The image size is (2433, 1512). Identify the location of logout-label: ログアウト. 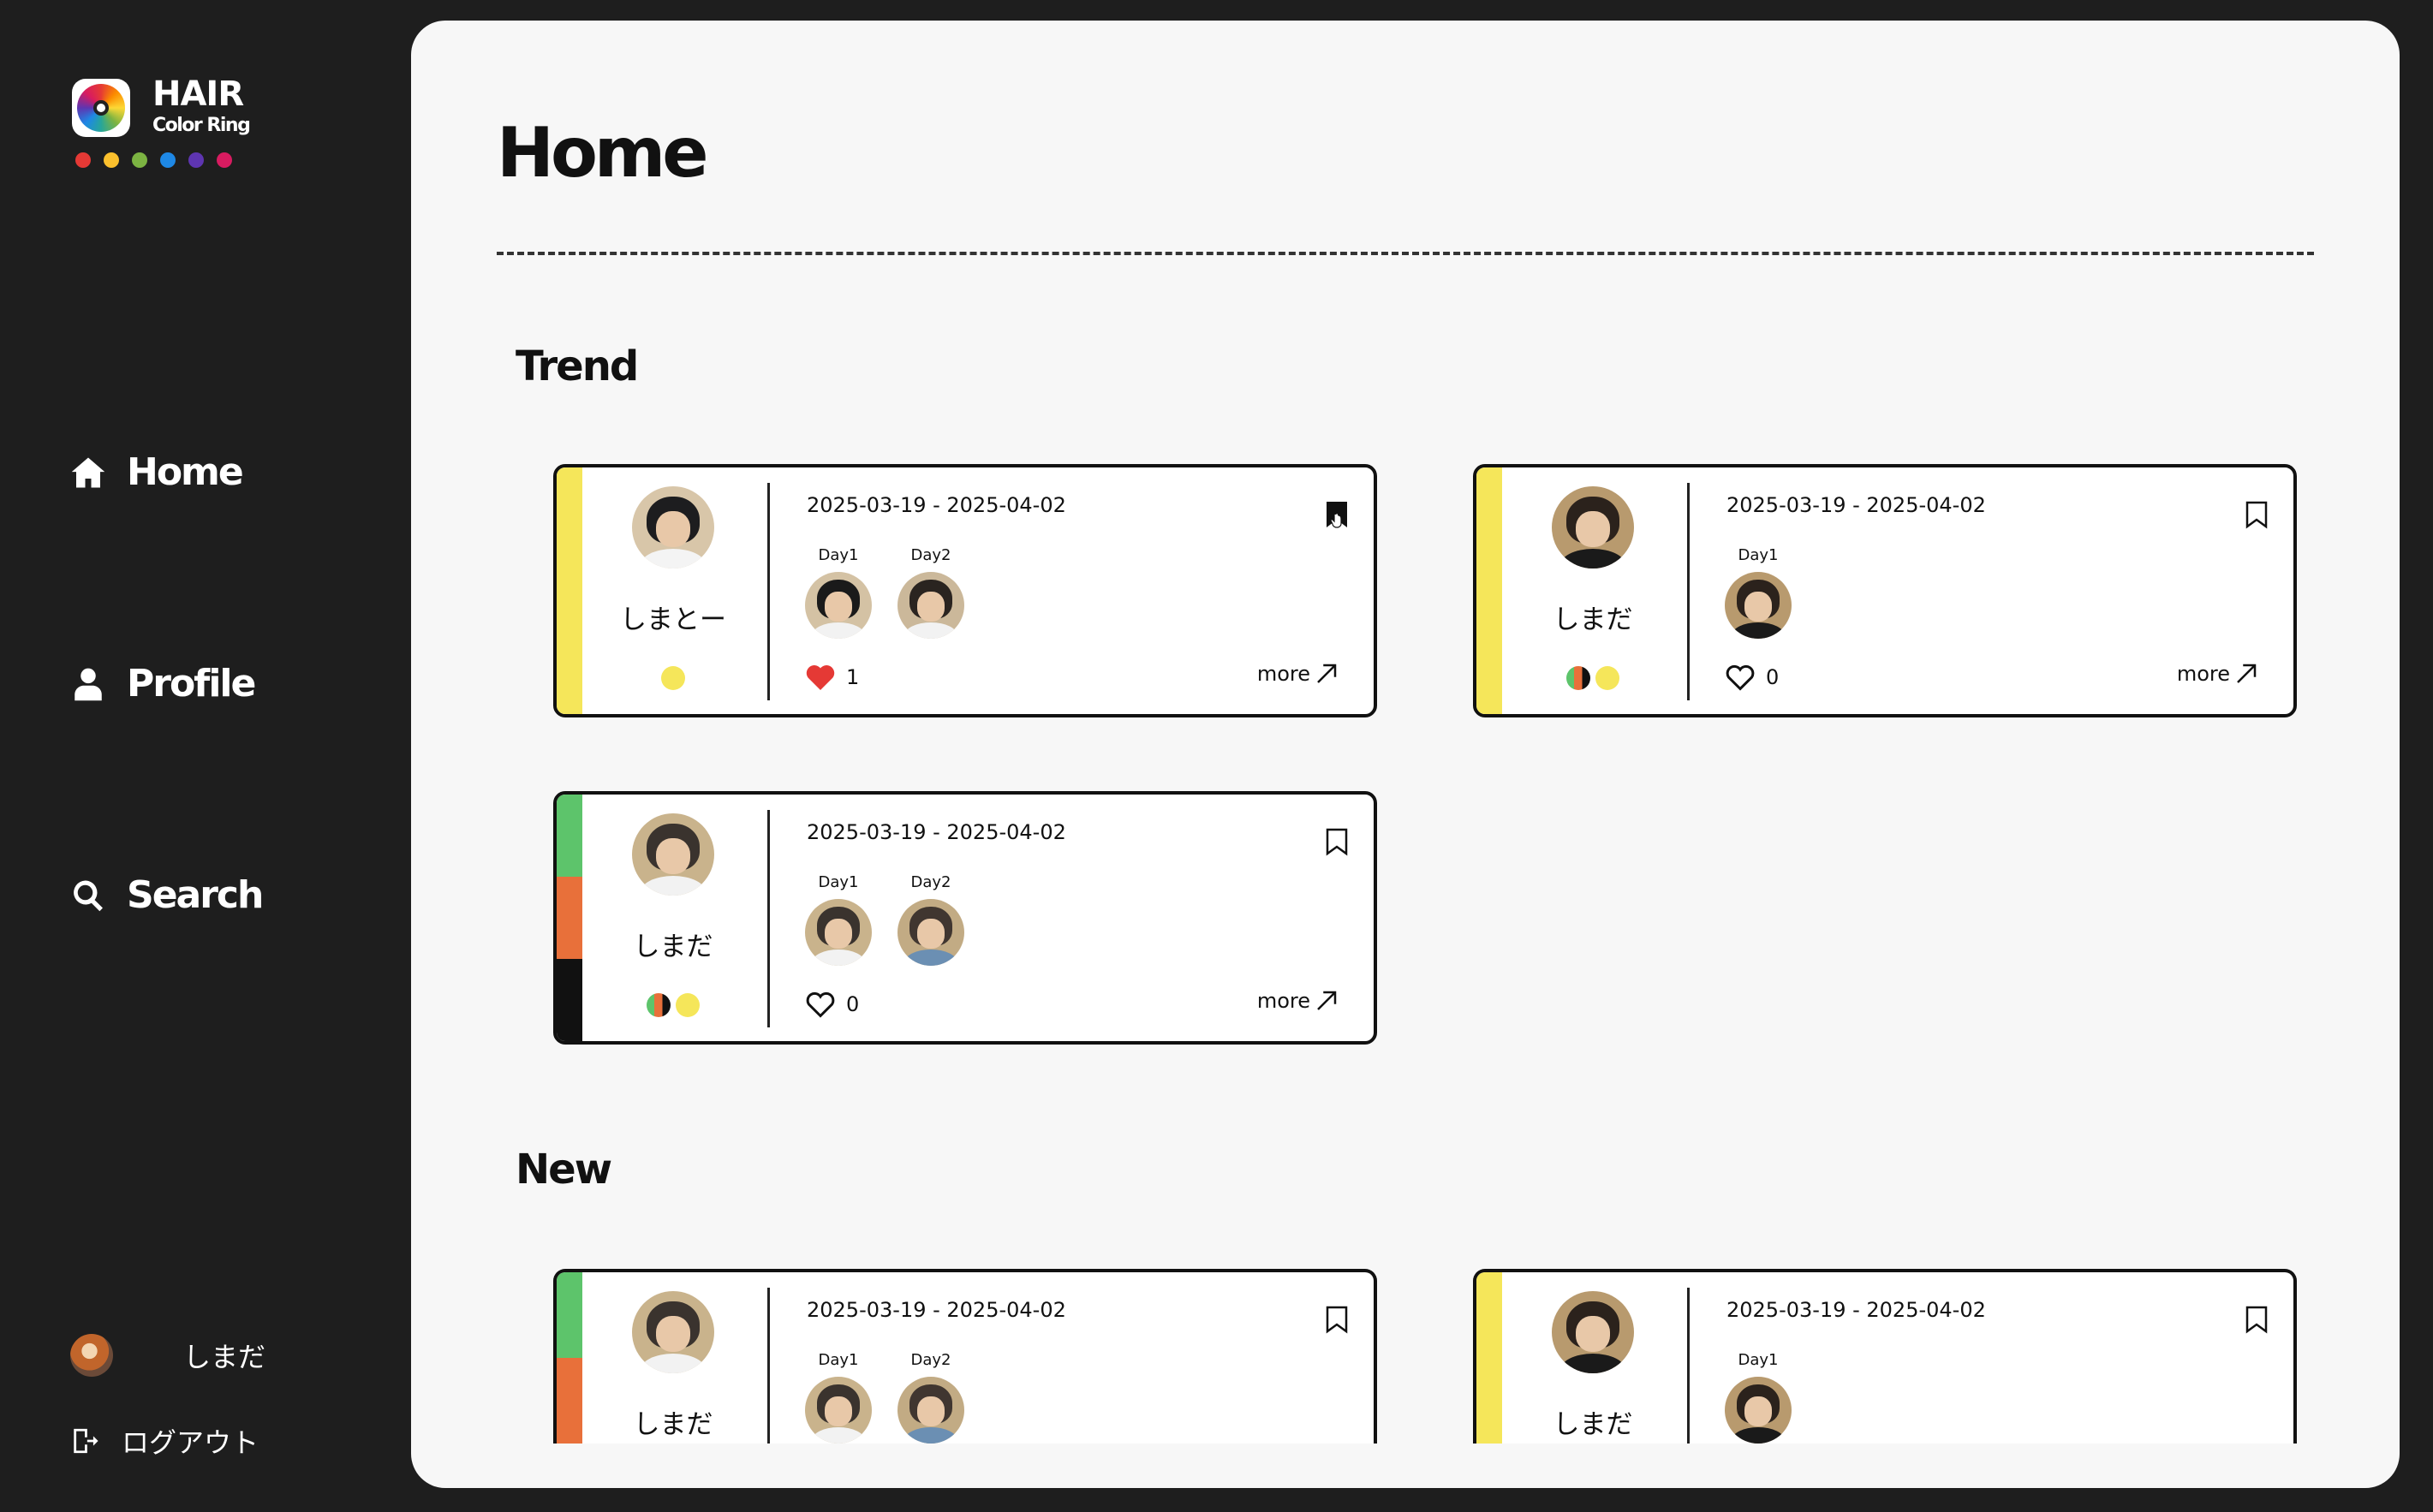
(190, 1442).